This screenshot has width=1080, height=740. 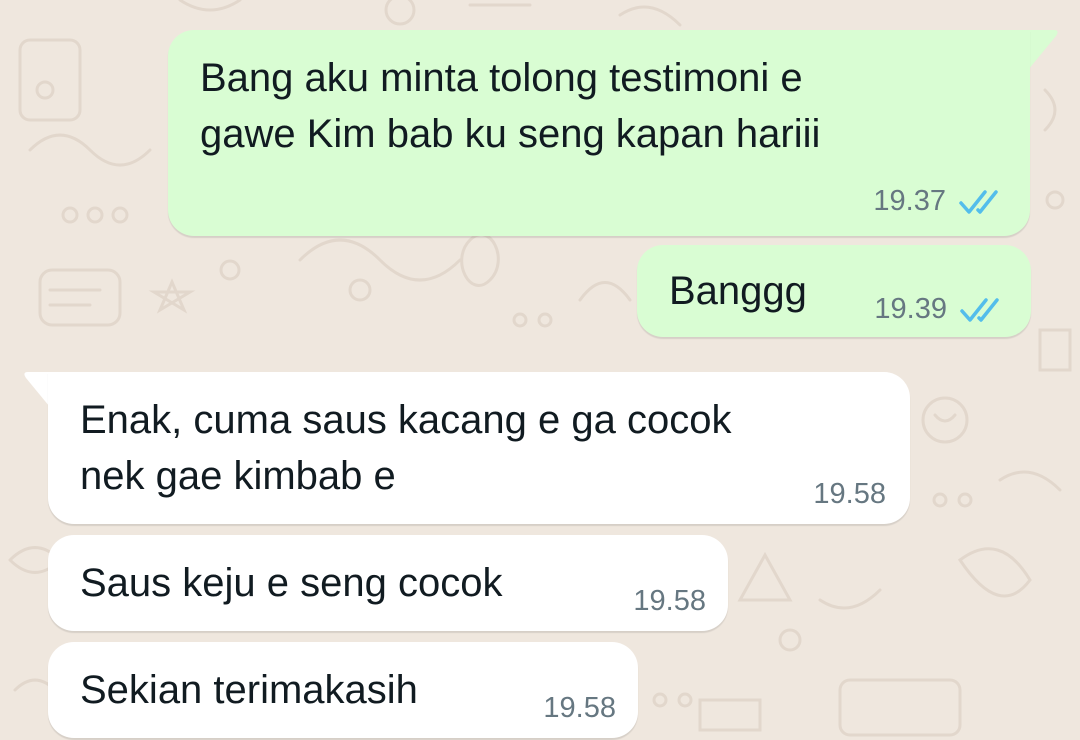 I want to click on message-time: 19.37, so click(x=909, y=201).